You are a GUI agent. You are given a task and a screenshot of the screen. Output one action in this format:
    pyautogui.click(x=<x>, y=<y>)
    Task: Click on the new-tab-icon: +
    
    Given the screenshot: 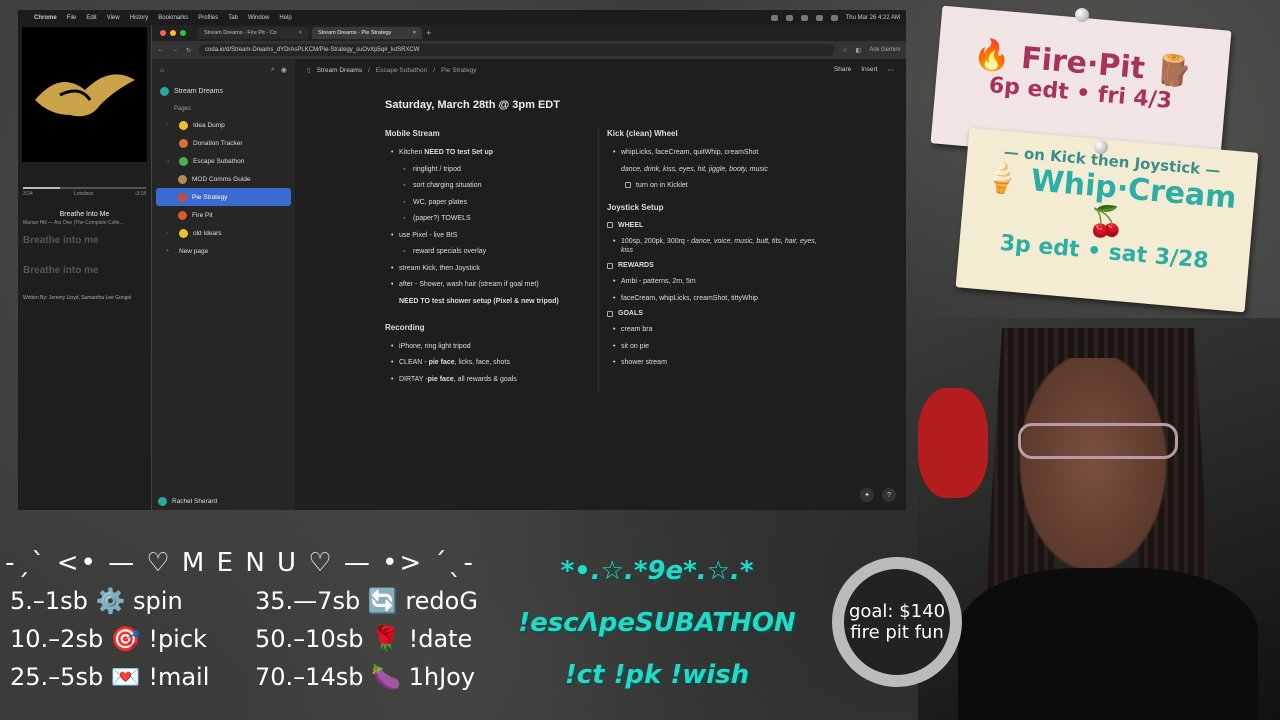 What is the action you would take?
    pyautogui.click(x=428, y=33)
    